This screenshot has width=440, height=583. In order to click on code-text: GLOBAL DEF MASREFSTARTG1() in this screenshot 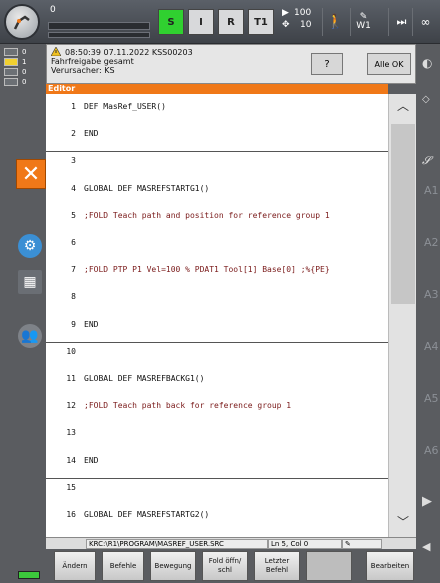, I will do `click(147, 188)`.